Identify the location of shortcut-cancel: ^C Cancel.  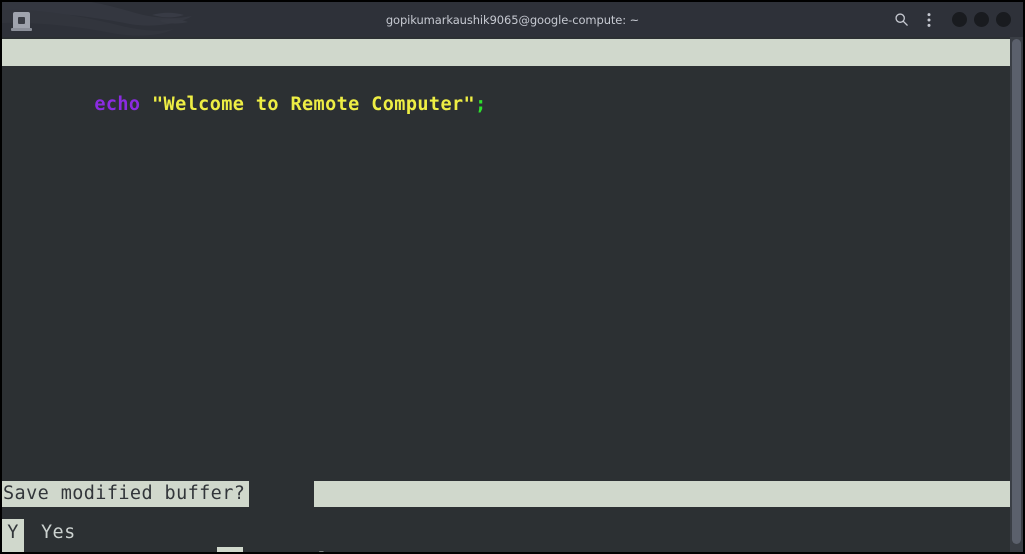
(273, 549).